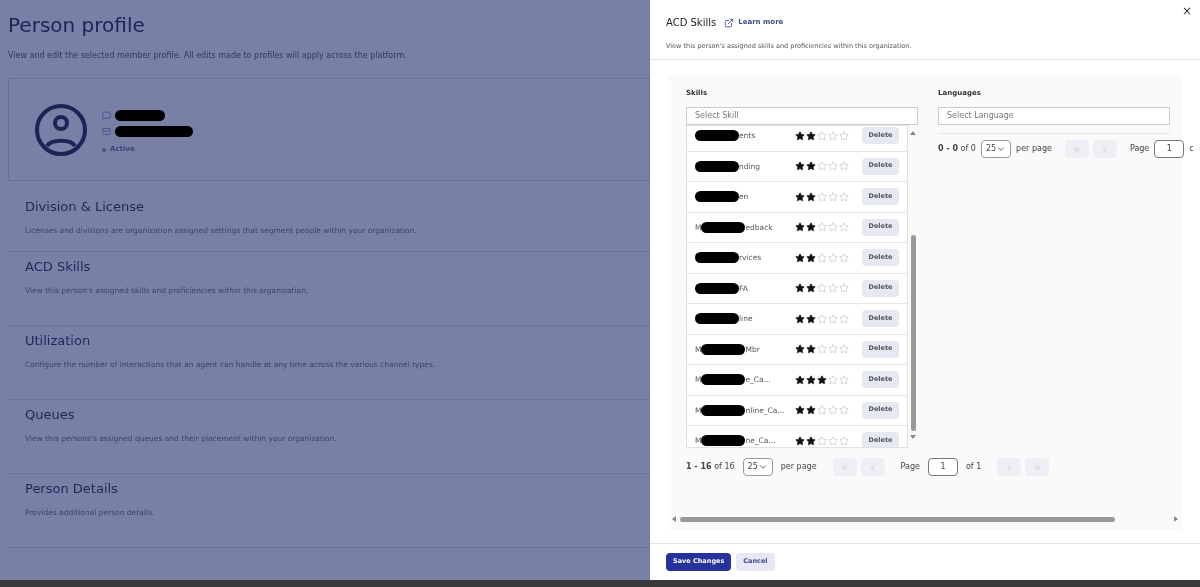  Describe the element at coordinates (106, 132) in the screenshot. I see `mail-icon` at that location.